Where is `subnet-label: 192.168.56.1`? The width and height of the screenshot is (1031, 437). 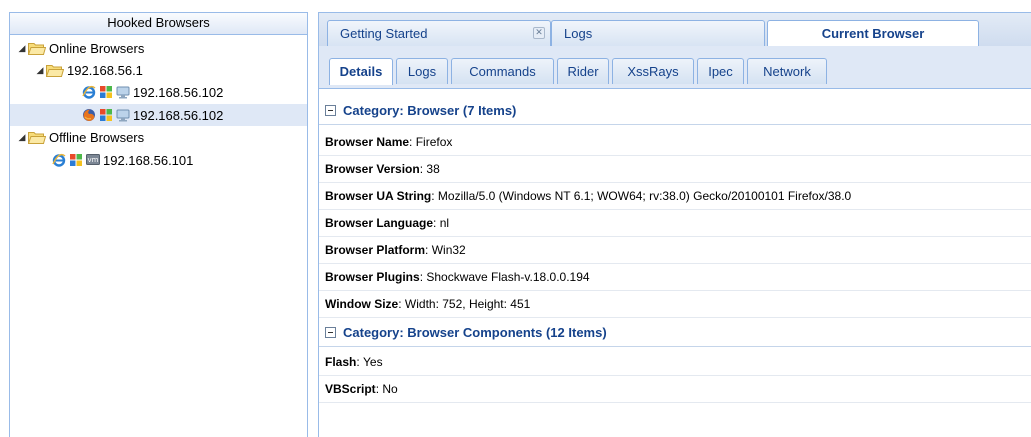 subnet-label: 192.168.56.1 is located at coordinates (105, 70).